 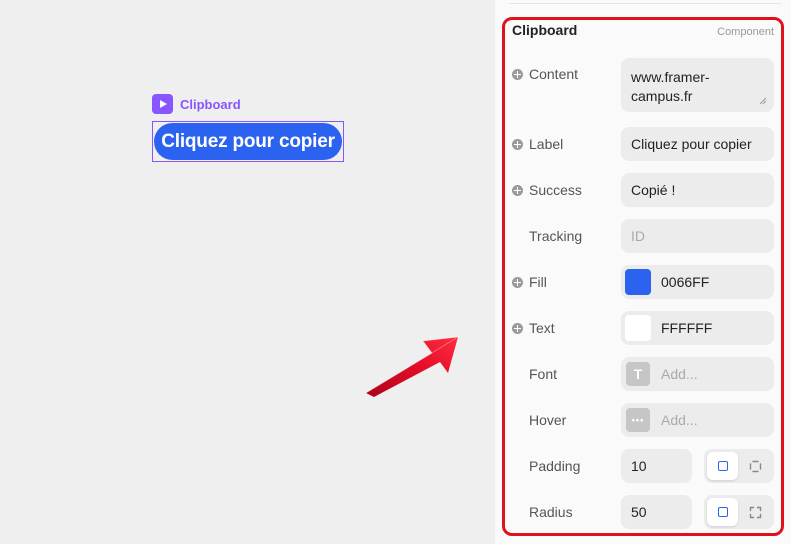 I want to click on radius-uniform-button, so click(x=722, y=512).